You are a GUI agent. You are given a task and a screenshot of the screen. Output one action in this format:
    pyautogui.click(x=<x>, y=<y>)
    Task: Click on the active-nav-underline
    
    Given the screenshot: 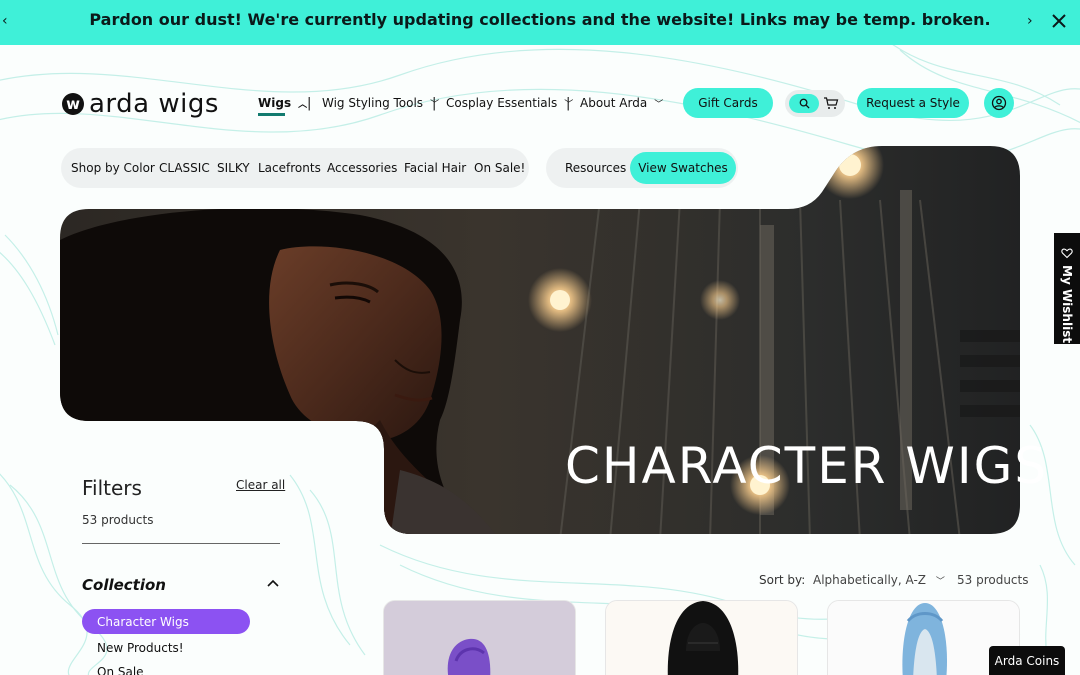 What is the action you would take?
    pyautogui.click(x=271, y=114)
    